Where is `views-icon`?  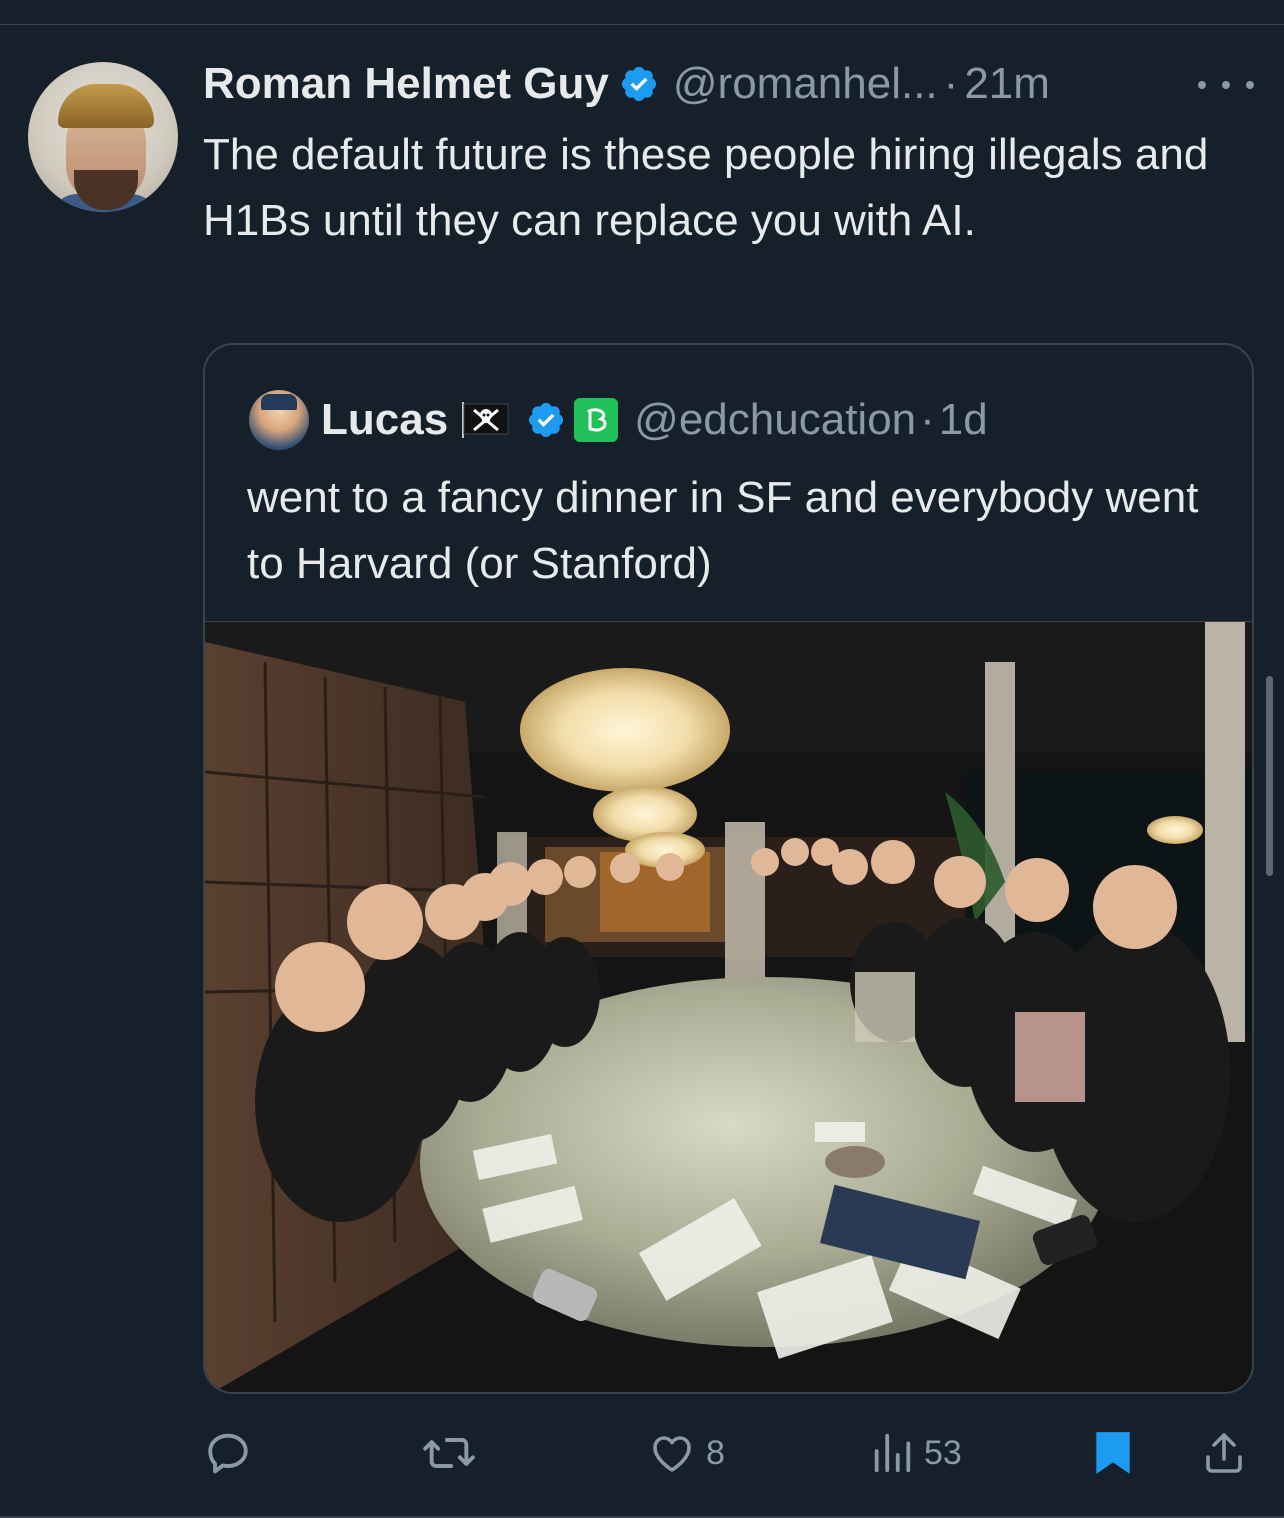 views-icon is located at coordinates (892, 1453).